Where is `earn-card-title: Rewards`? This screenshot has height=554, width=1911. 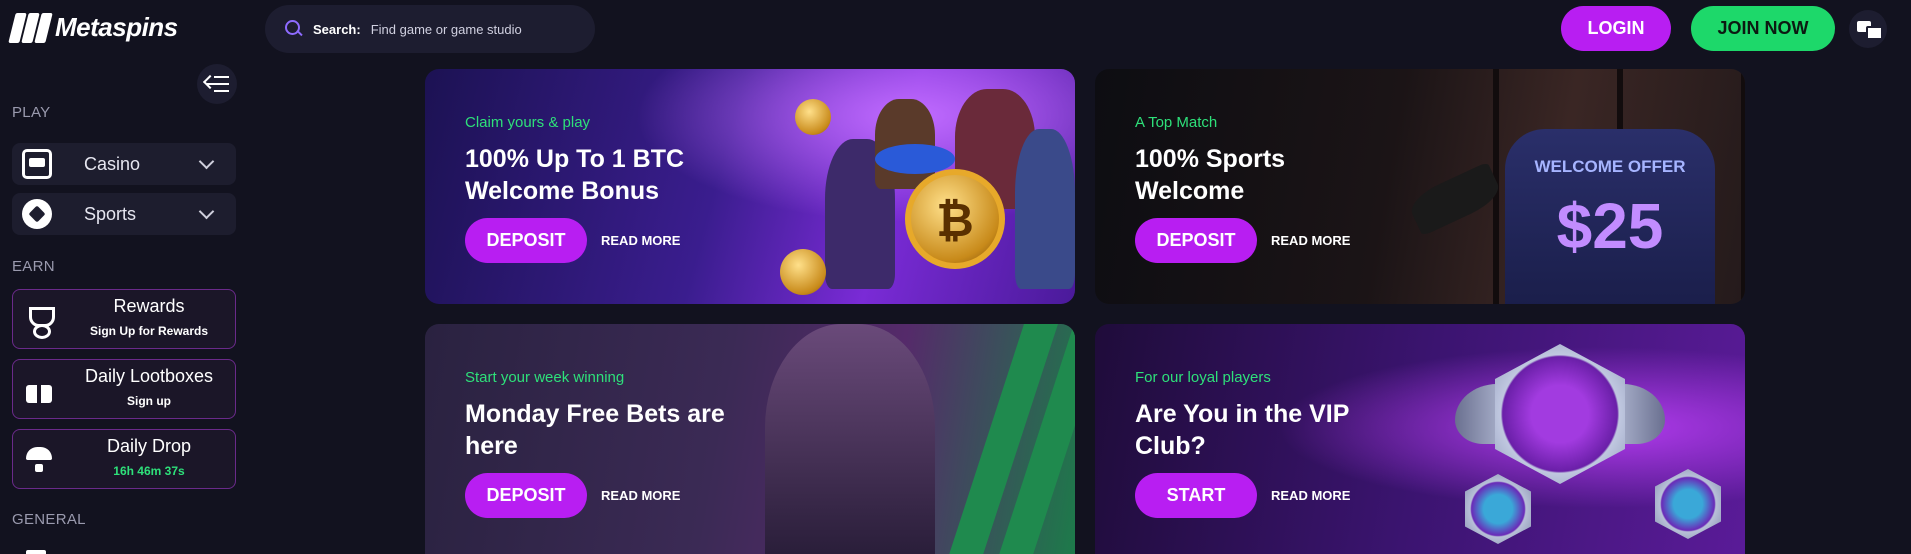 earn-card-title: Rewards is located at coordinates (149, 306).